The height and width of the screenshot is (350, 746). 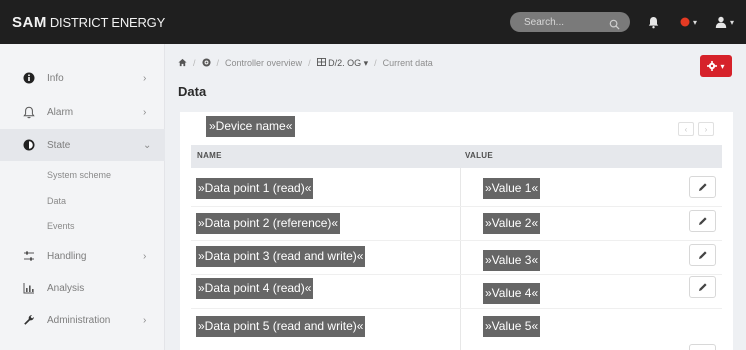 I want to click on sidebar-item-label: Info, so click(x=55, y=78).